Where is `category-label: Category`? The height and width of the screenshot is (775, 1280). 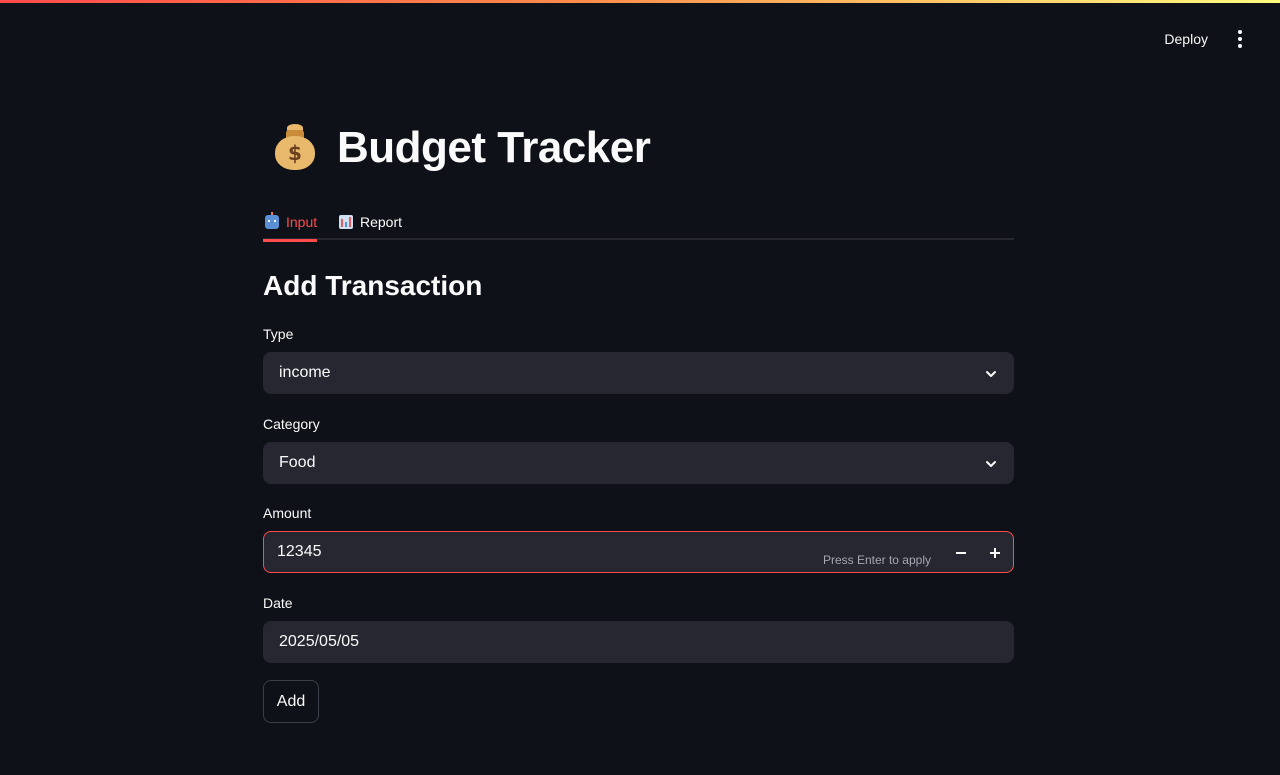 category-label: Category is located at coordinates (291, 424).